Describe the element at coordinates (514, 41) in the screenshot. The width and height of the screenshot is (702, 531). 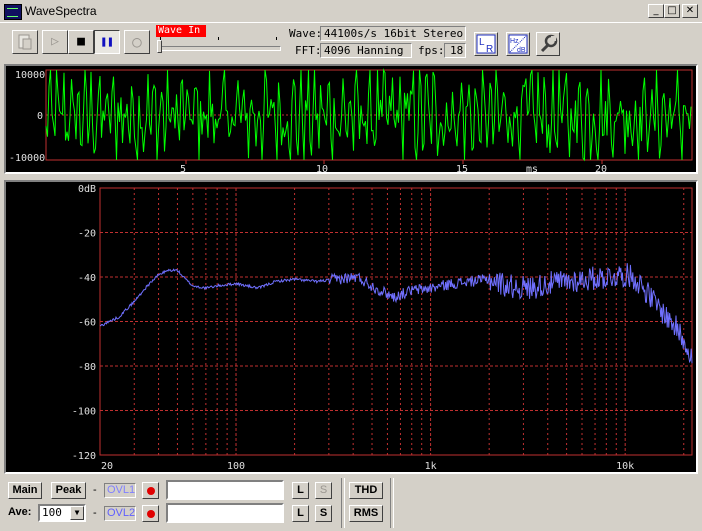
I see `svg-text: Hz` at that location.